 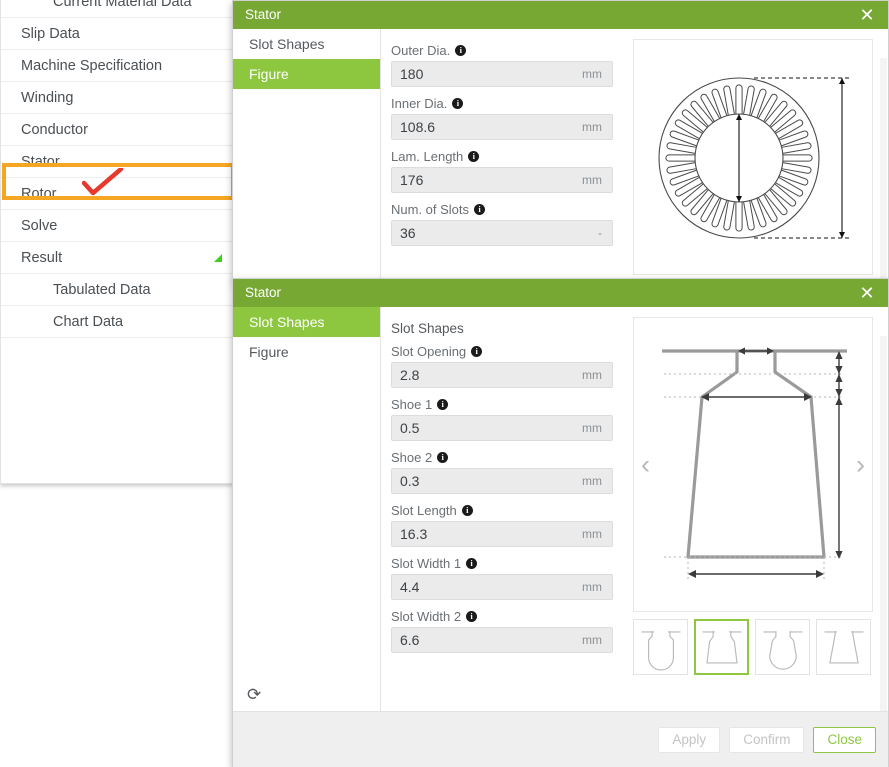 What do you see at coordinates (42, 258) in the screenshot?
I see `sidebar-item-label: Result` at bounding box center [42, 258].